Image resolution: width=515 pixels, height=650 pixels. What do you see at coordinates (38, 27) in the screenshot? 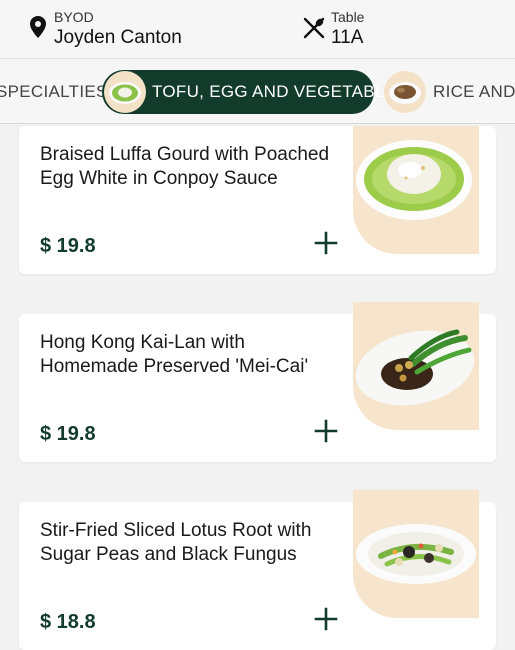
I see `location-pin-icon` at bounding box center [38, 27].